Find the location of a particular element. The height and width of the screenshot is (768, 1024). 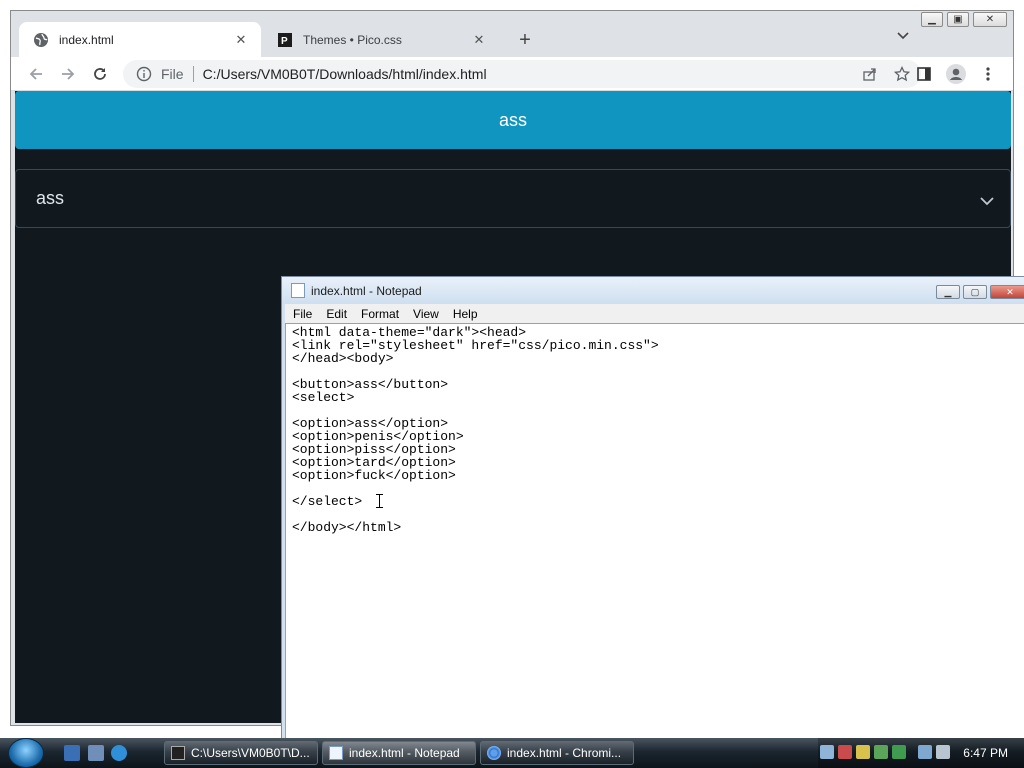

menu-help: Help is located at coordinates (465, 314).